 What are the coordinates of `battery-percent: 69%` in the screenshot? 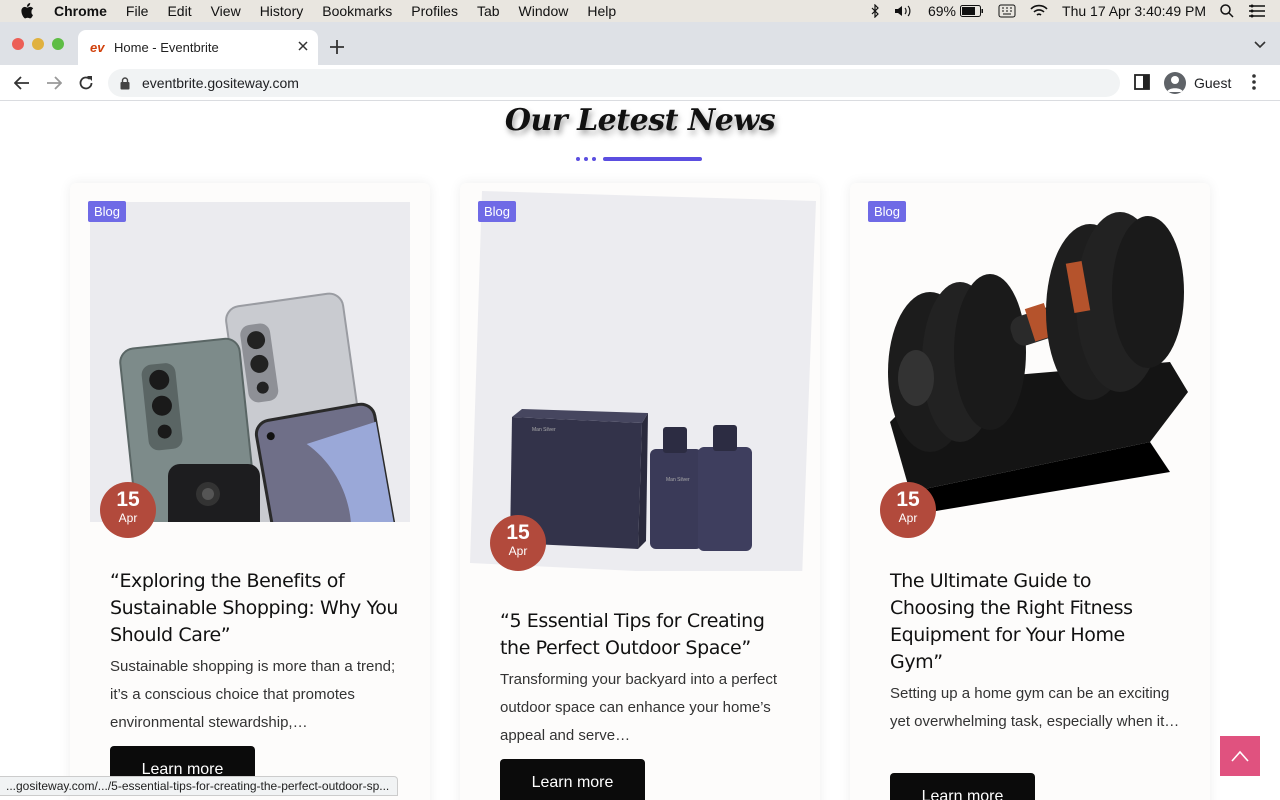 It's located at (942, 11).